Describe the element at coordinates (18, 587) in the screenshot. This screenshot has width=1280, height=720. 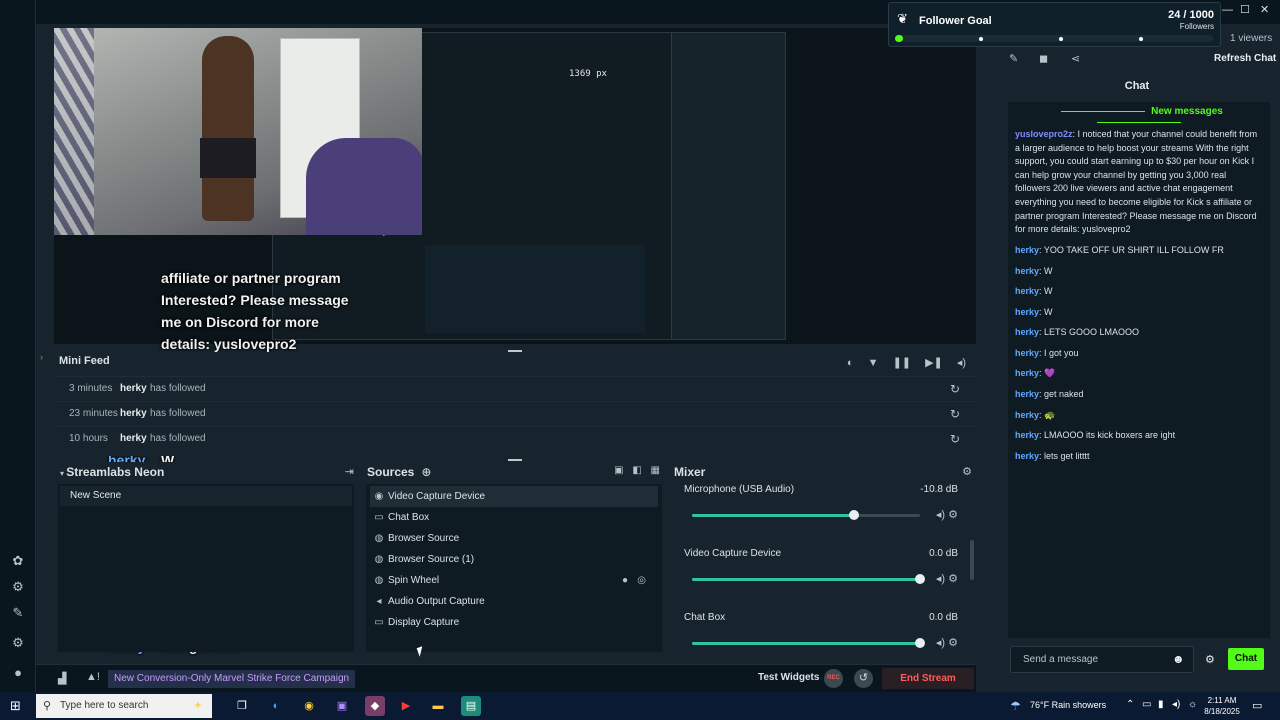
I see `apps-icon: ⚙` at that location.